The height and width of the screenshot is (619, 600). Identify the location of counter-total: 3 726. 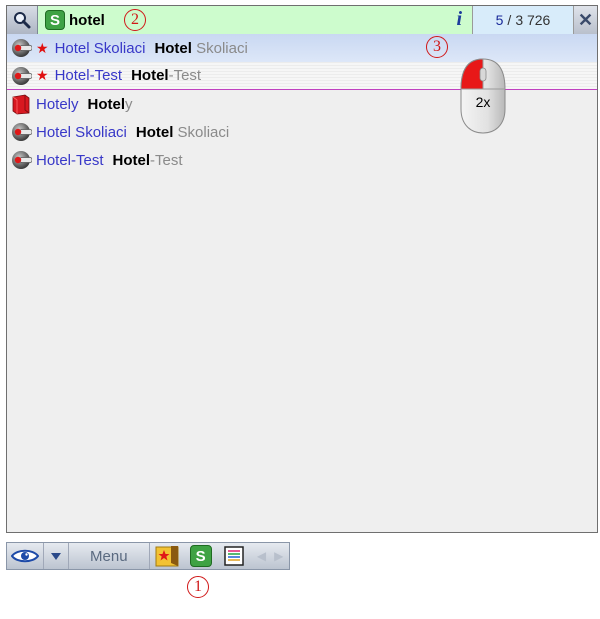
(533, 20).